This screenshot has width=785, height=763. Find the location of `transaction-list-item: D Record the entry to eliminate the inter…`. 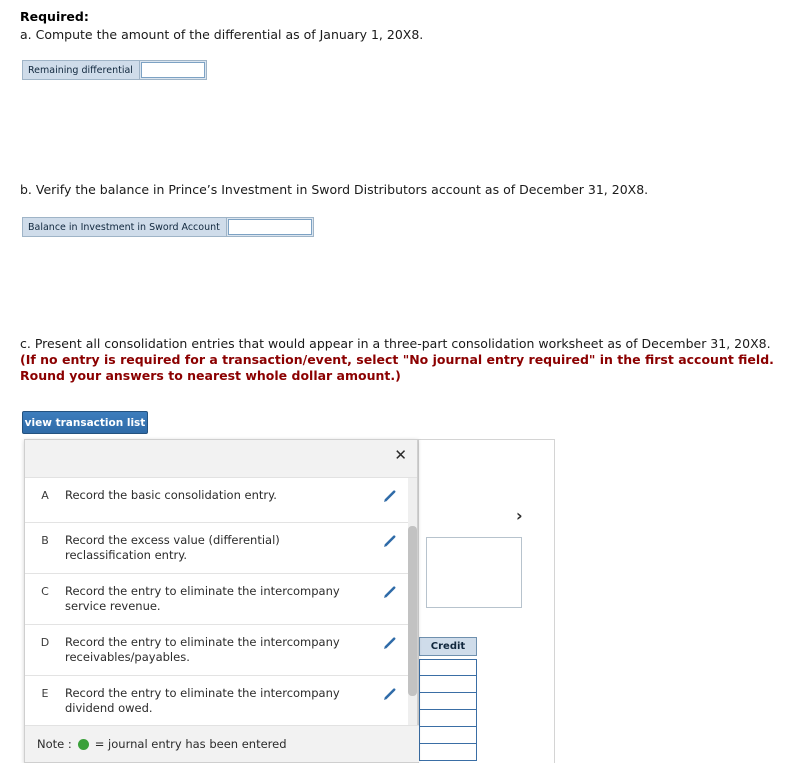

transaction-list-item: D Record the entry to eliminate the inter… is located at coordinates (221, 650).